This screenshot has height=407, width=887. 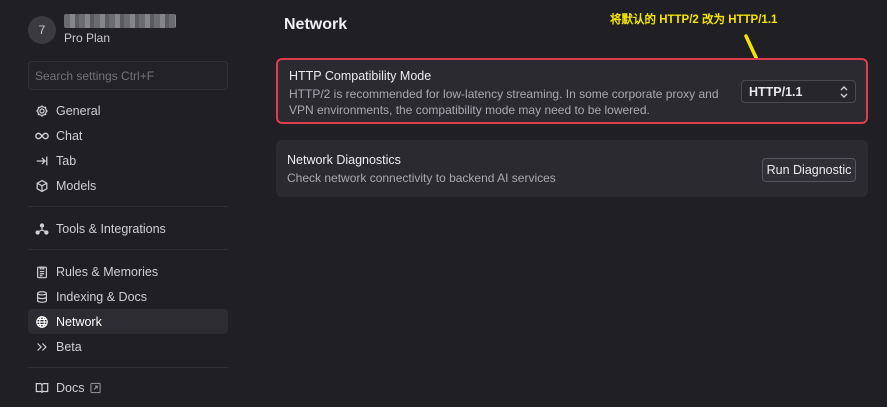 I want to click on network-diagnostics-title: Network Diagnostics, so click(x=344, y=160).